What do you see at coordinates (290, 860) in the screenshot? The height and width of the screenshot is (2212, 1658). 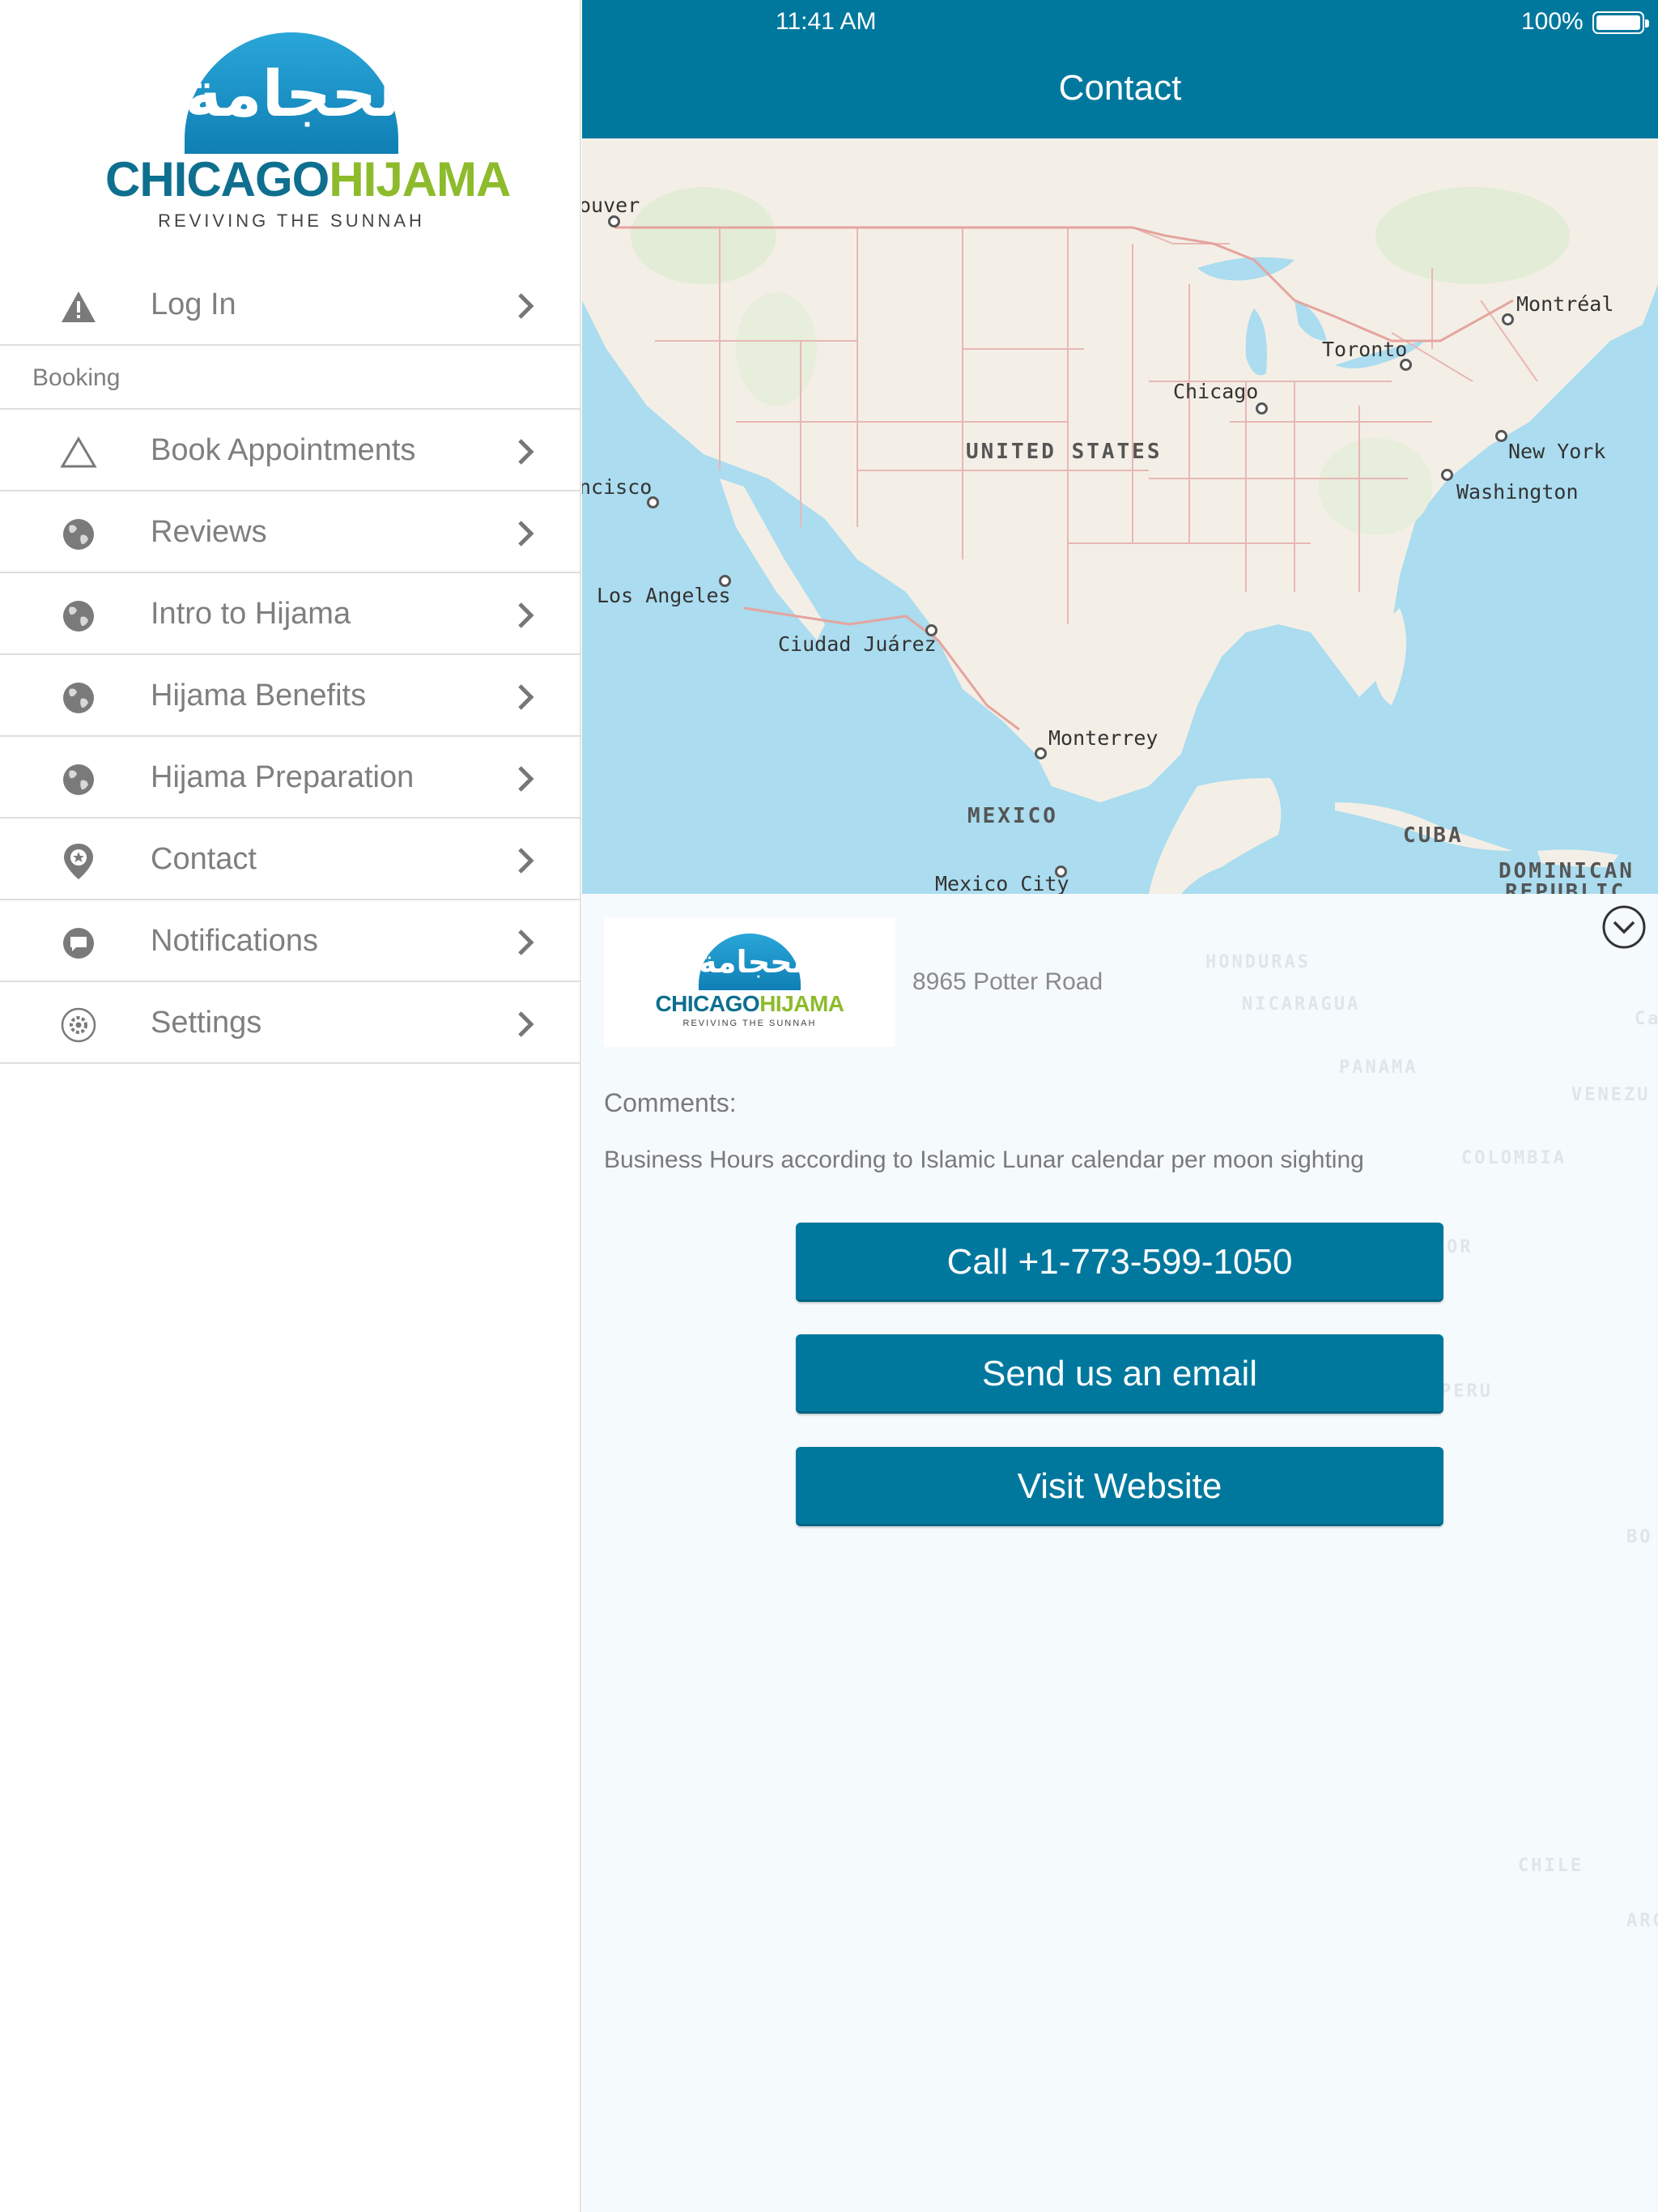 I see `sidebar-item-contact: Contact` at bounding box center [290, 860].